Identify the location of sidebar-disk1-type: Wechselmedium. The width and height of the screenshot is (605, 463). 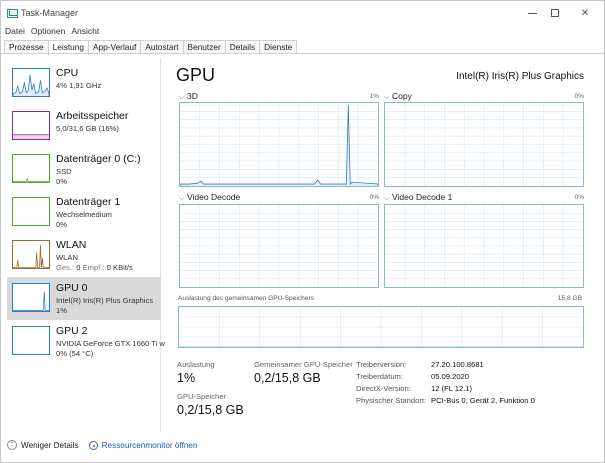
(84, 214).